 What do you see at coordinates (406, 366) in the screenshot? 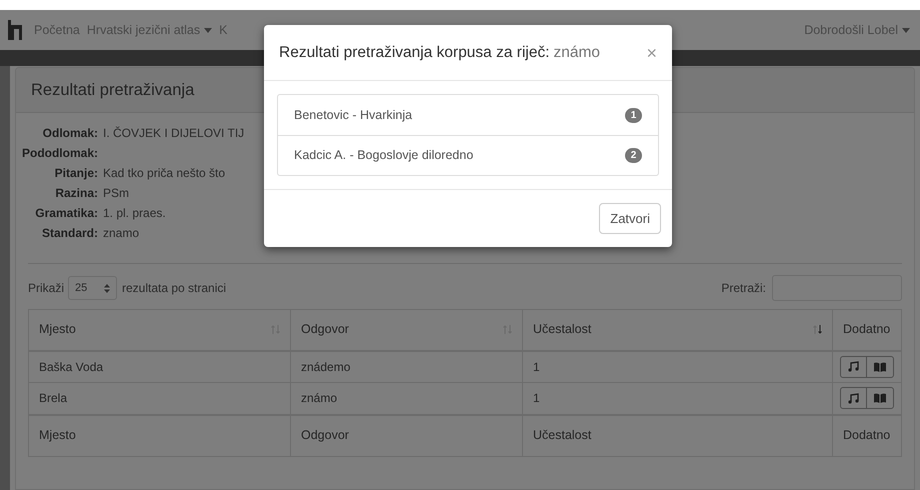
I see `table-cell: znádemo` at bounding box center [406, 366].